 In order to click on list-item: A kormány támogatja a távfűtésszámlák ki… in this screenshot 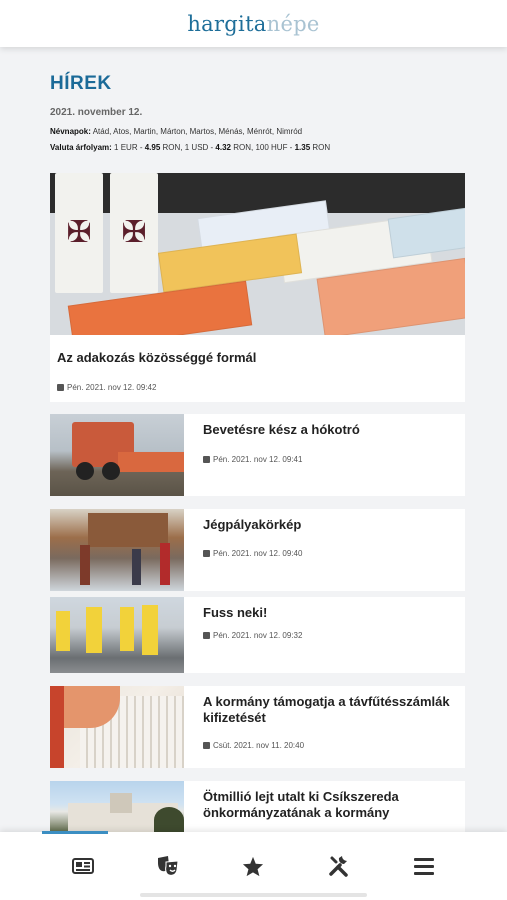, I will do `click(257, 727)`.